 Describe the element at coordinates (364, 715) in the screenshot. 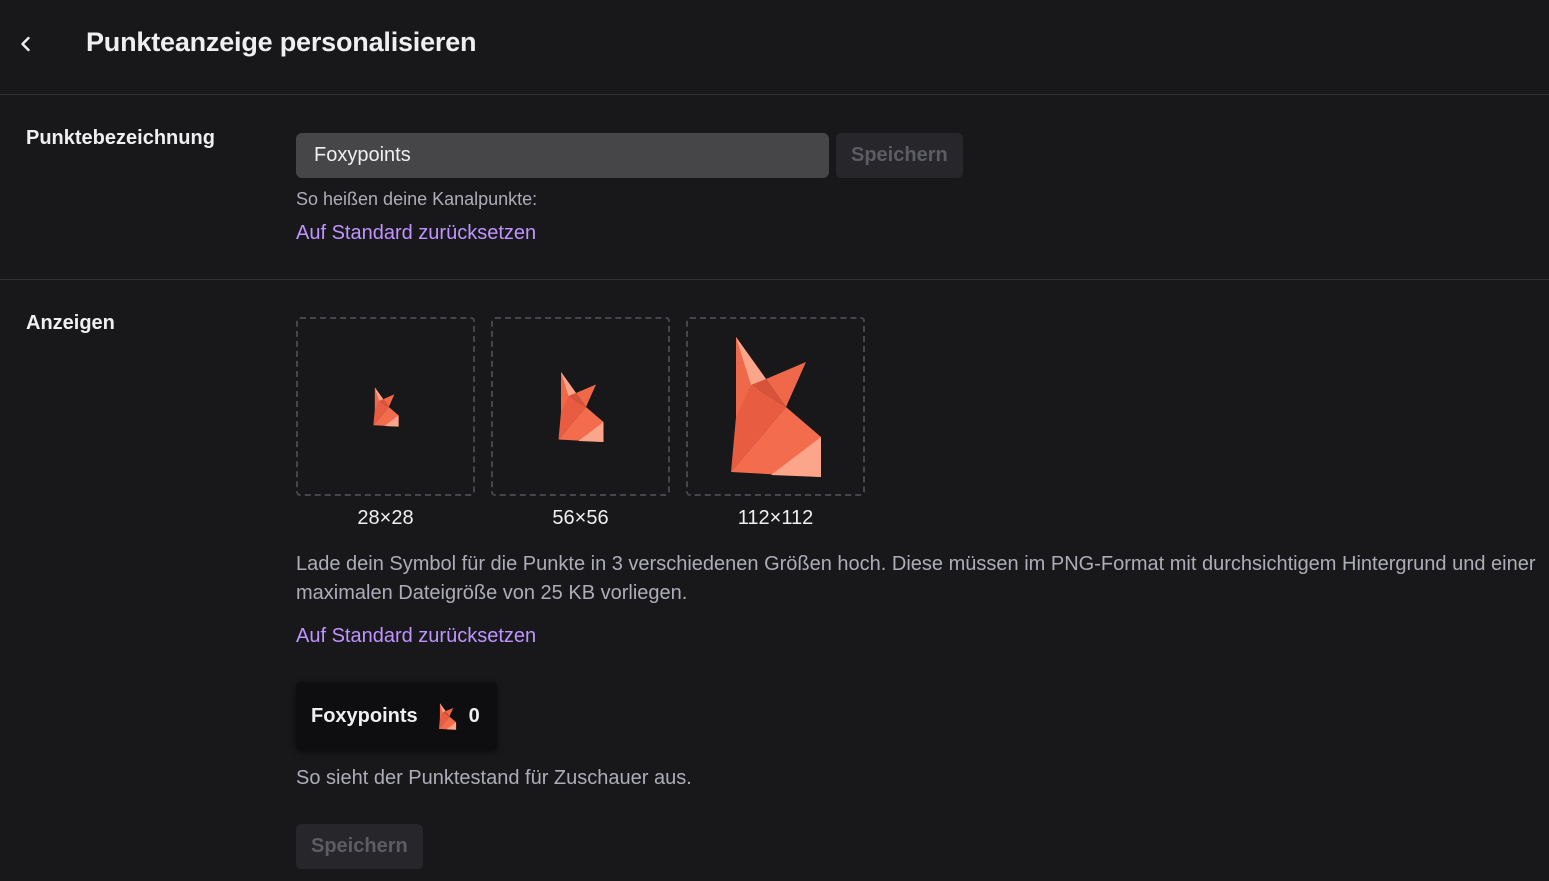

I see `preview-points-name: Foxypoints` at that location.